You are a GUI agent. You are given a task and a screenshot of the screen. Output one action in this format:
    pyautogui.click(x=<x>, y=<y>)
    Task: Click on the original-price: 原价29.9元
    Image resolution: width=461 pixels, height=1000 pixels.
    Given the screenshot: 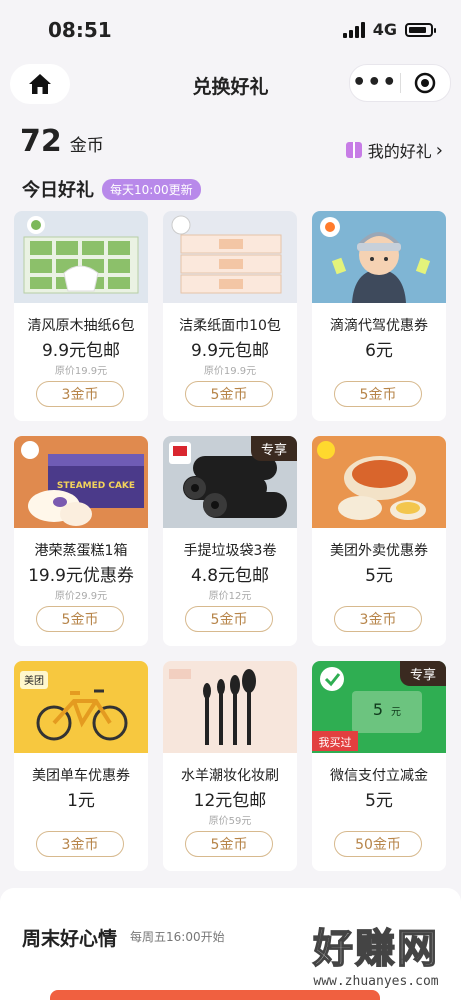 What is the action you would take?
    pyautogui.click(x=81, y=596)
    